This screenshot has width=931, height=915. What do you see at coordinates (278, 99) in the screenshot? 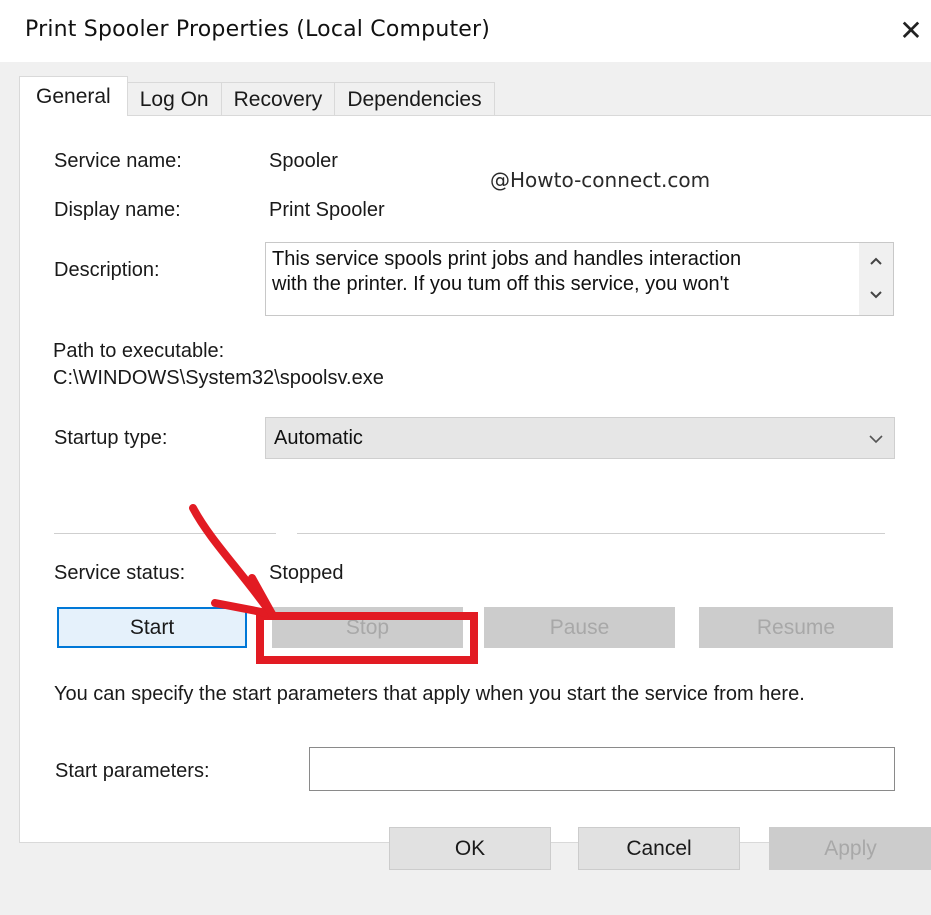
I see `tab-recovery: Recovery` at bounding box center [278, 99].